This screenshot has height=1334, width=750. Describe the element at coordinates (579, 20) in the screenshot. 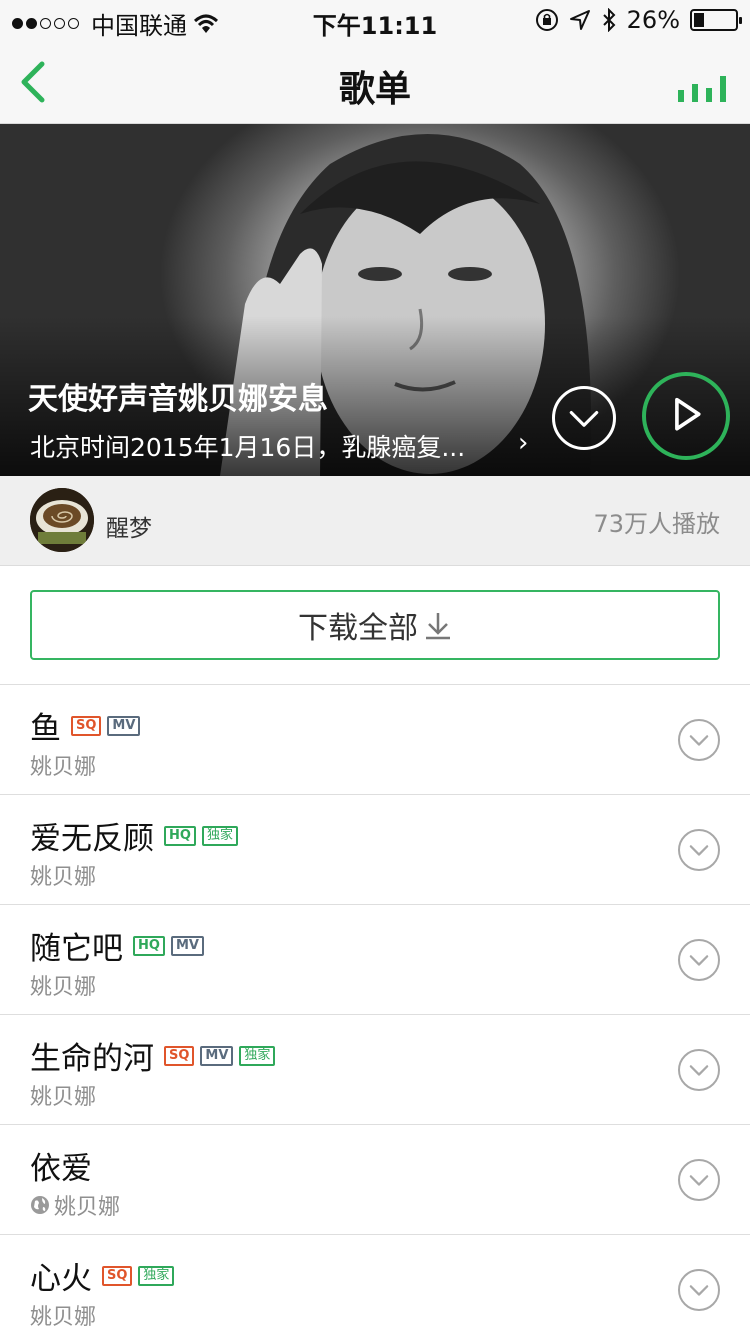

I see `location-icon` at that location.